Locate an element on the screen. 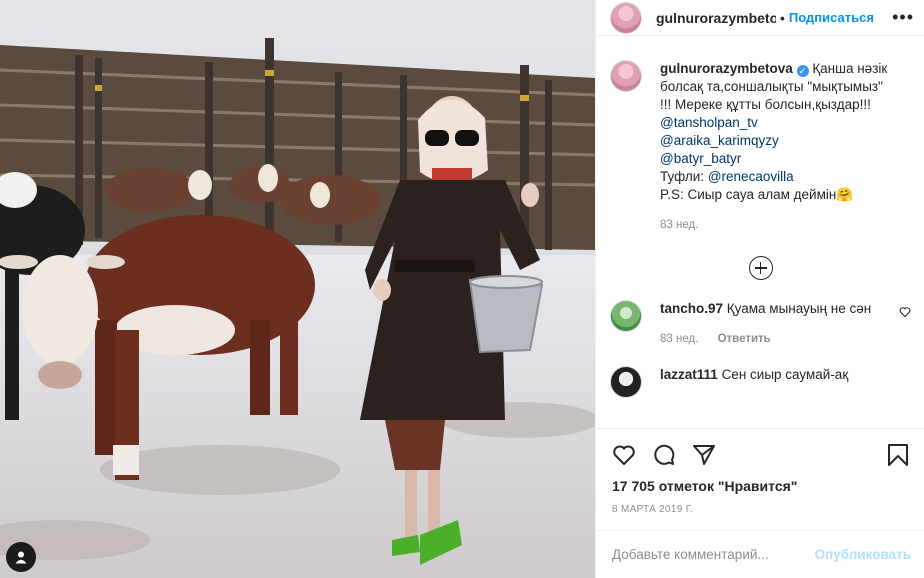 The image size is (924, 578). add-comment-bar: Опубликовать is located at coordinates (760, 554).